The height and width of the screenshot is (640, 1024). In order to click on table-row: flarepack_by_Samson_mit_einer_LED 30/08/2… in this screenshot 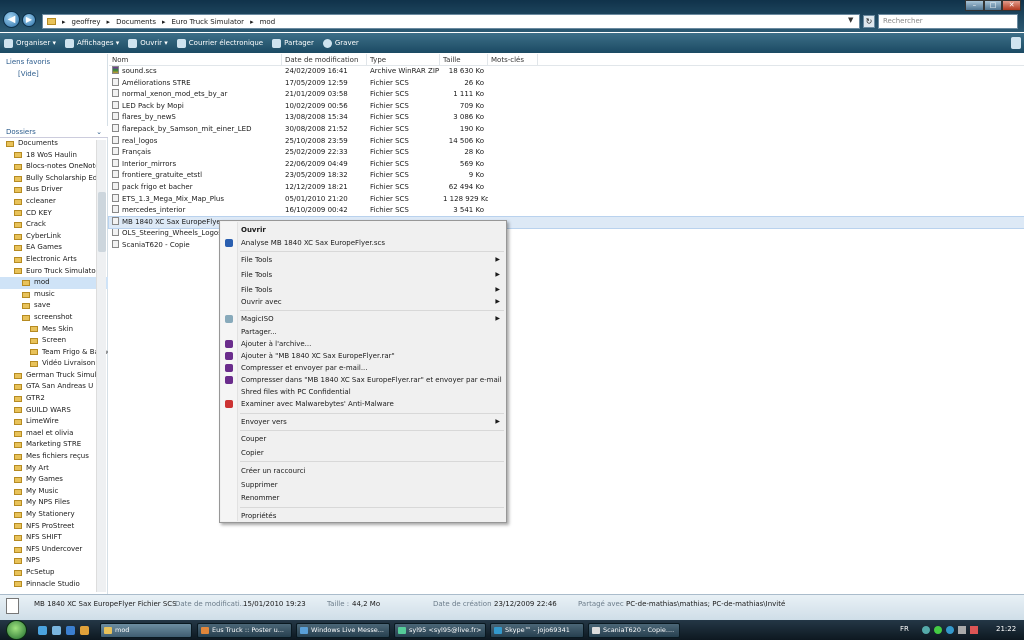, I will do `click(566, 129)`.